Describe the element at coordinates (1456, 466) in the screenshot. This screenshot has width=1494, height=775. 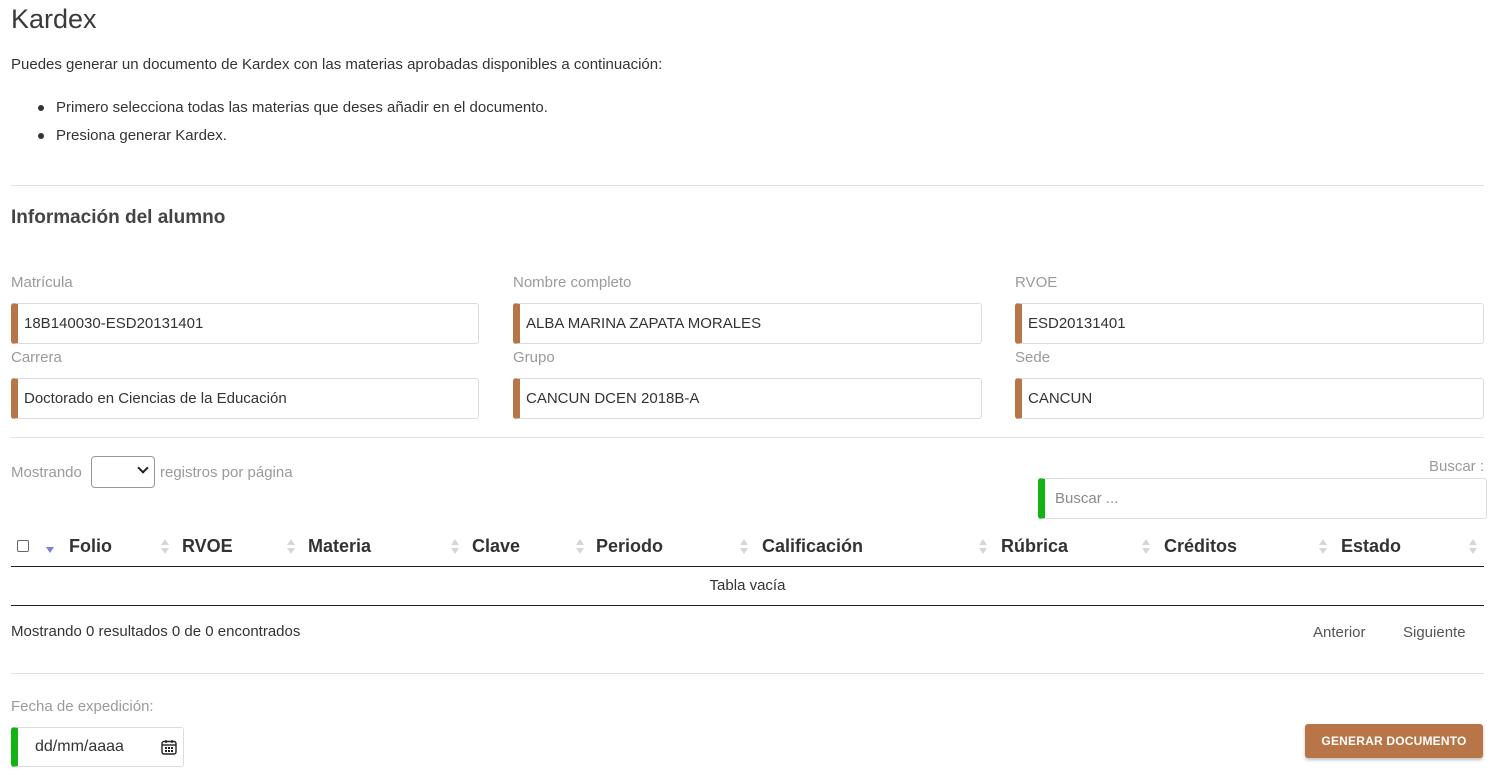
I see `search-label: Buscar :` at that location.